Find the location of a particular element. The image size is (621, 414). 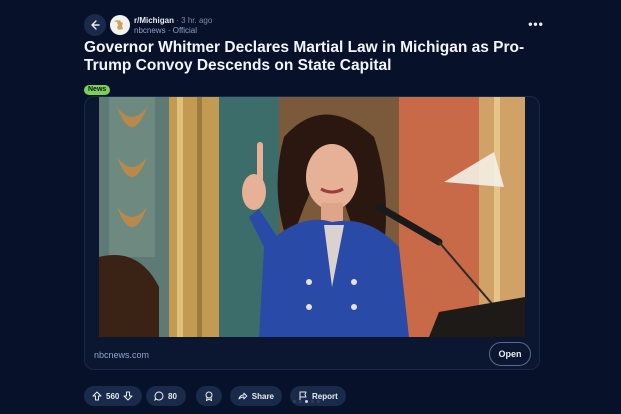

award-icon is located at coordinates (209, 396).